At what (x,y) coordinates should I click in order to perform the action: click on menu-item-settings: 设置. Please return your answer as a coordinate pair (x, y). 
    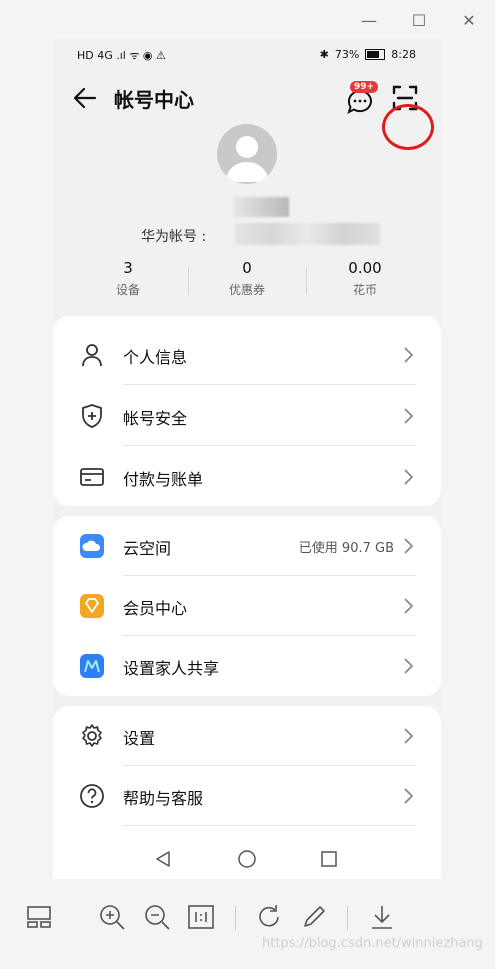
    Looking at the image, I should click on (247, 736).